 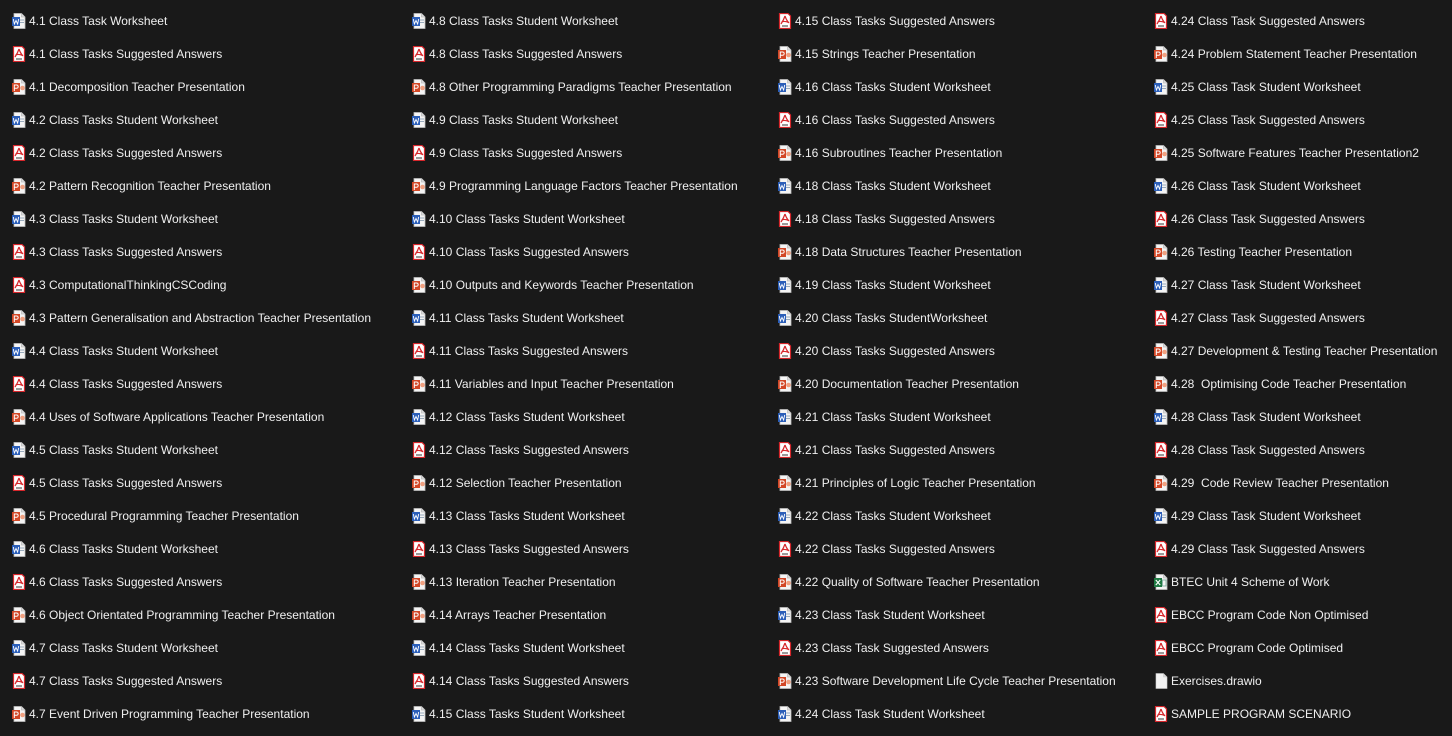 I want to click on file-item: EBCC Program Code Optimised, so click(x=1295, y=647).